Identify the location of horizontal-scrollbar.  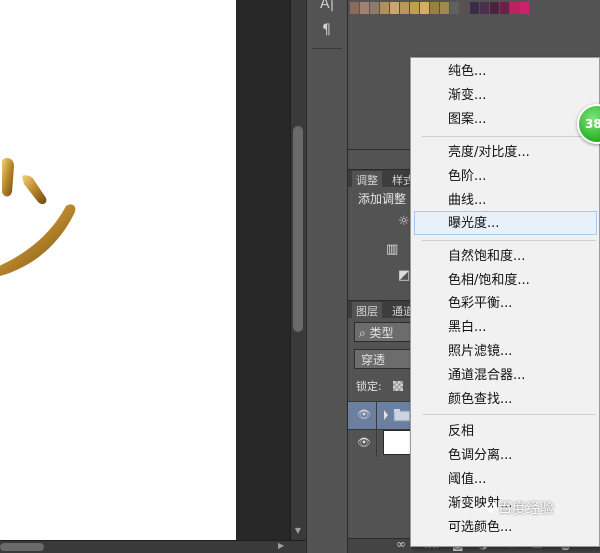
(153, 546).